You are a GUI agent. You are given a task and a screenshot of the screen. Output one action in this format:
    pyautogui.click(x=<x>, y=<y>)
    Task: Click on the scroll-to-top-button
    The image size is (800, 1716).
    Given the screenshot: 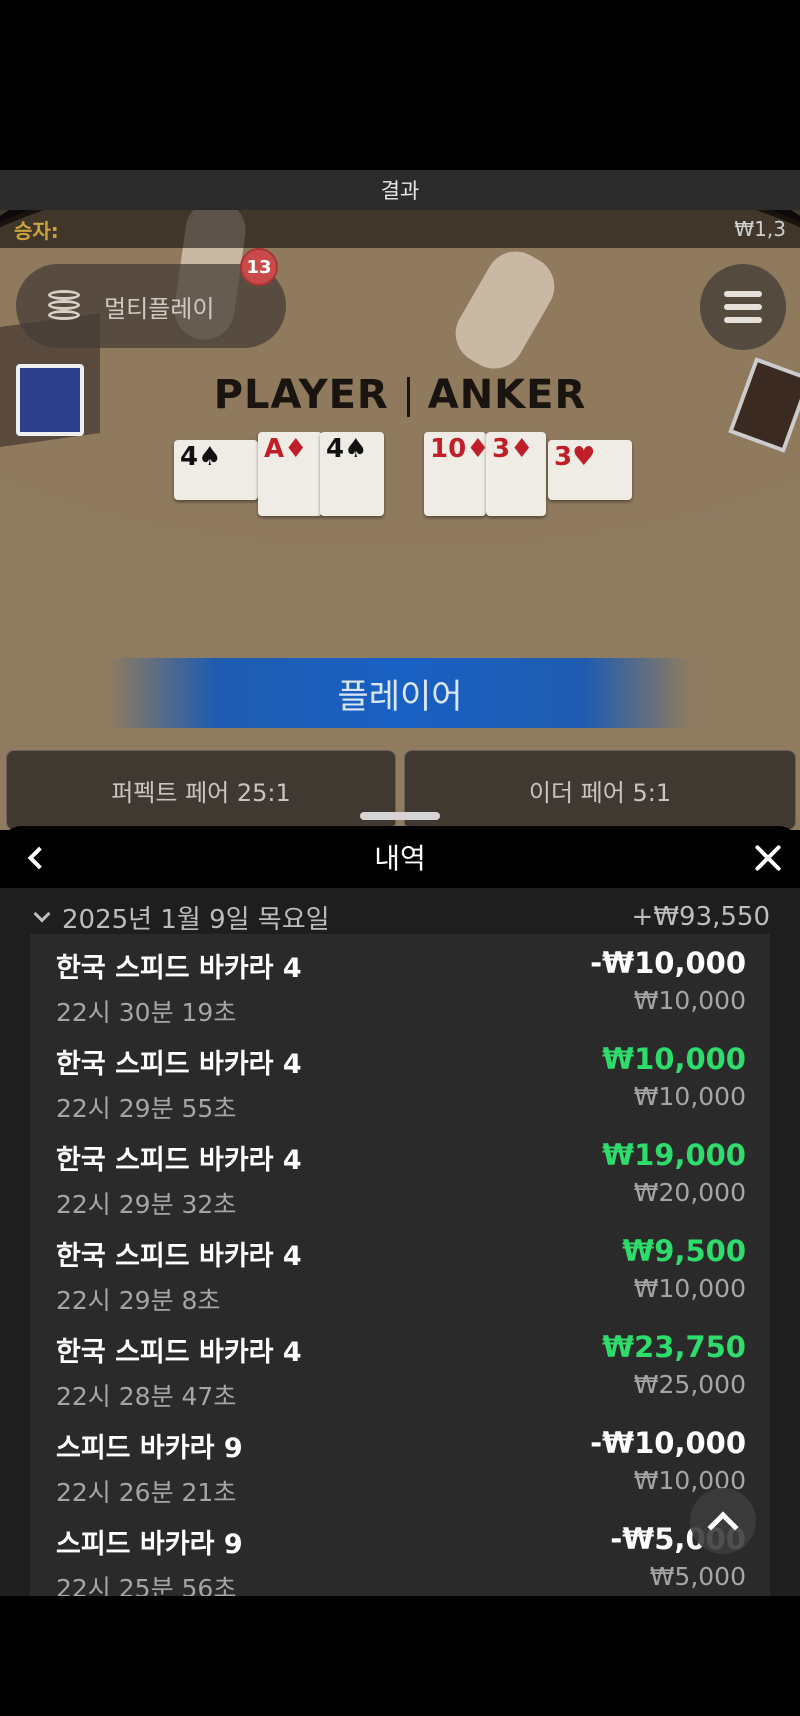 What is the action you would take?
    pyautogui.click(x=723, y=1521)
    